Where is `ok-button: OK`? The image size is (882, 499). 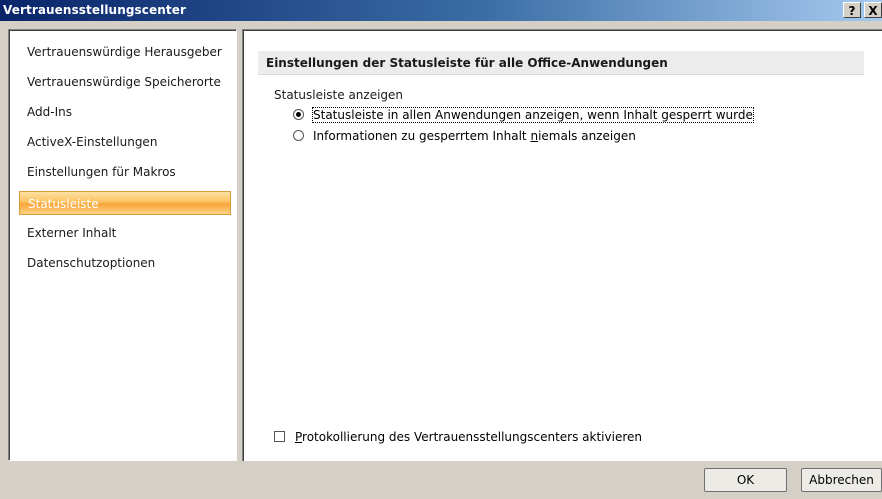
ok-button: OK is located at coordinates (745, 480).